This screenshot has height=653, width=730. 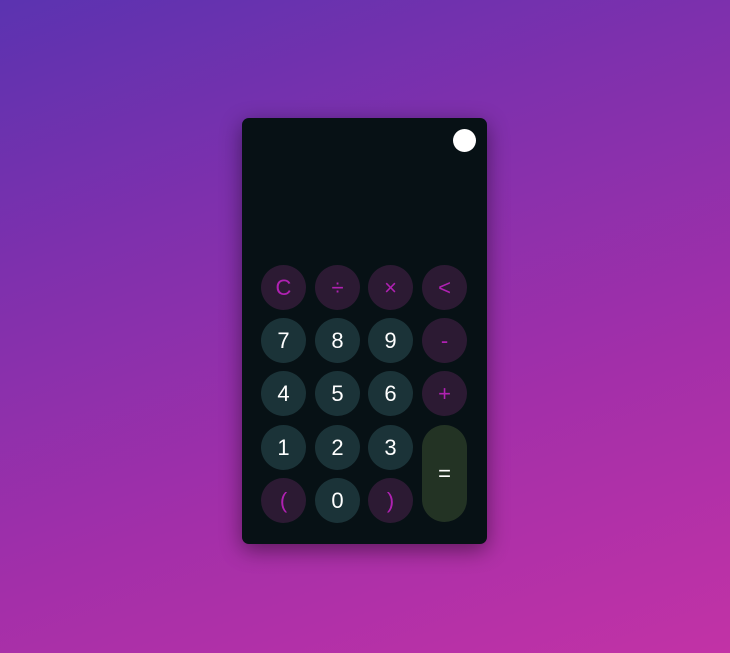 What do you see at coordinates (390, 393) in the screenshot?
I see `digit-6-button: 6` at bounding box center [390, 393].